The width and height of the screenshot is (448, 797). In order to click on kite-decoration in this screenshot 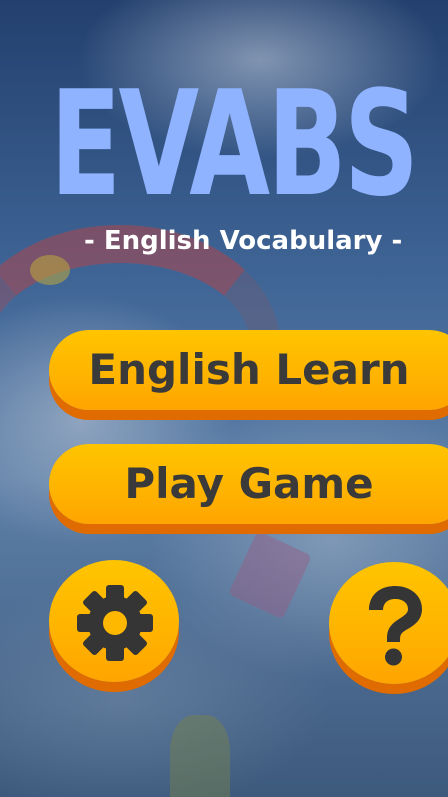, I will do `click(270, 575)`.